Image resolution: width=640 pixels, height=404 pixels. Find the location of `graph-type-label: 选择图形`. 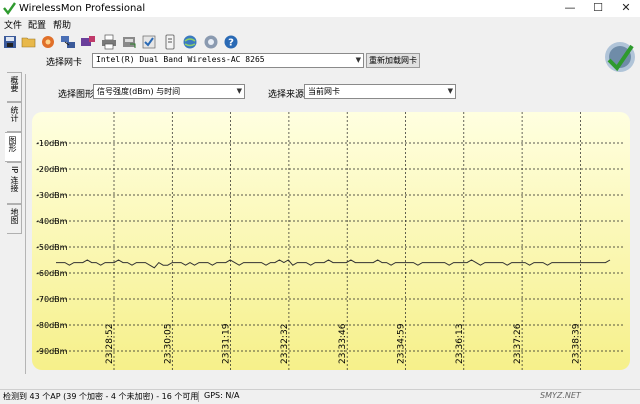

graph-type-label: 选择图形 is located at coordinates (76, 95).